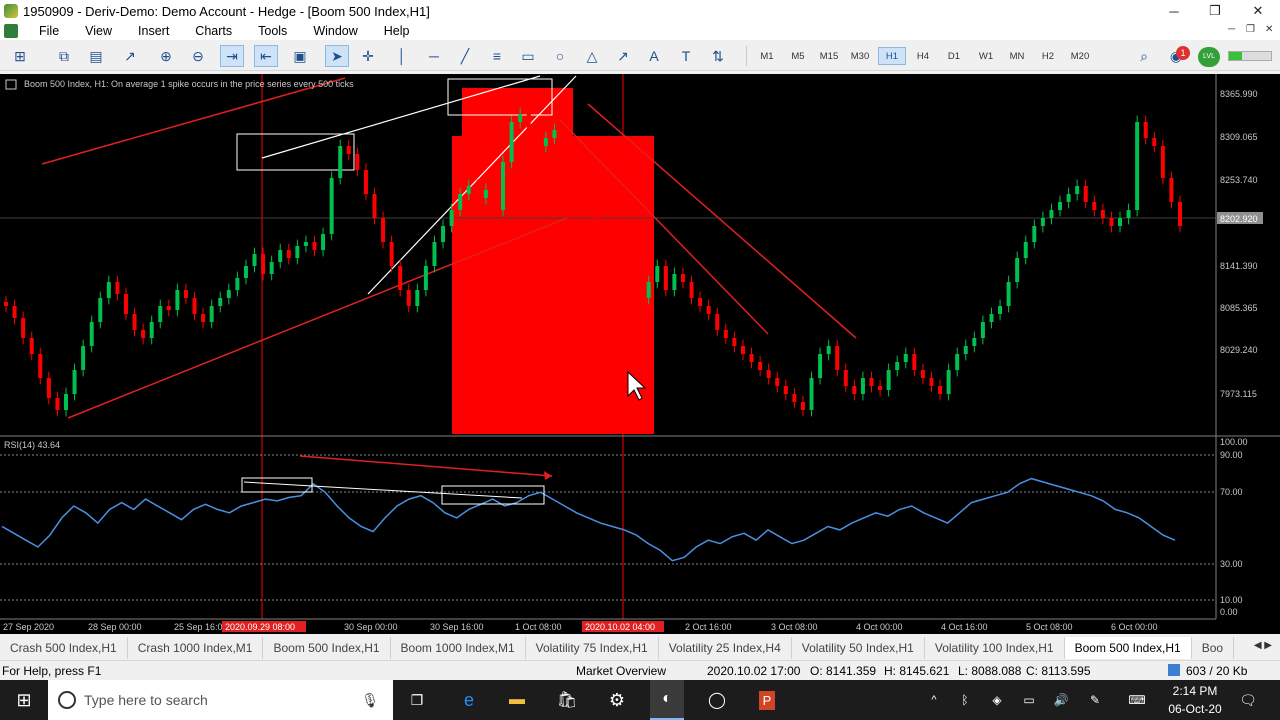 The width and height of the screenshot is (1280, 720). What do you see at coordinates (1269, 29) in the screenshot?
I see `mdi-close-button: ✕` at bounding box center [1269, 29].